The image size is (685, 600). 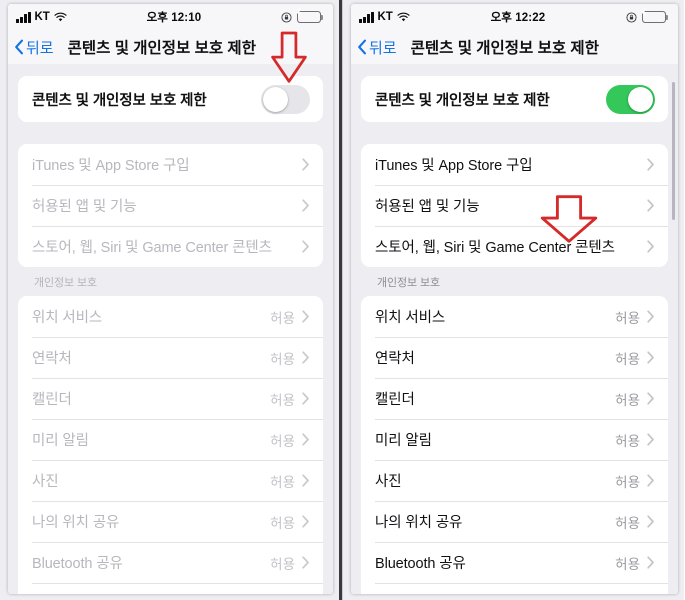 I want to click on row-label: 캘린더, so click(x=395, y=400).